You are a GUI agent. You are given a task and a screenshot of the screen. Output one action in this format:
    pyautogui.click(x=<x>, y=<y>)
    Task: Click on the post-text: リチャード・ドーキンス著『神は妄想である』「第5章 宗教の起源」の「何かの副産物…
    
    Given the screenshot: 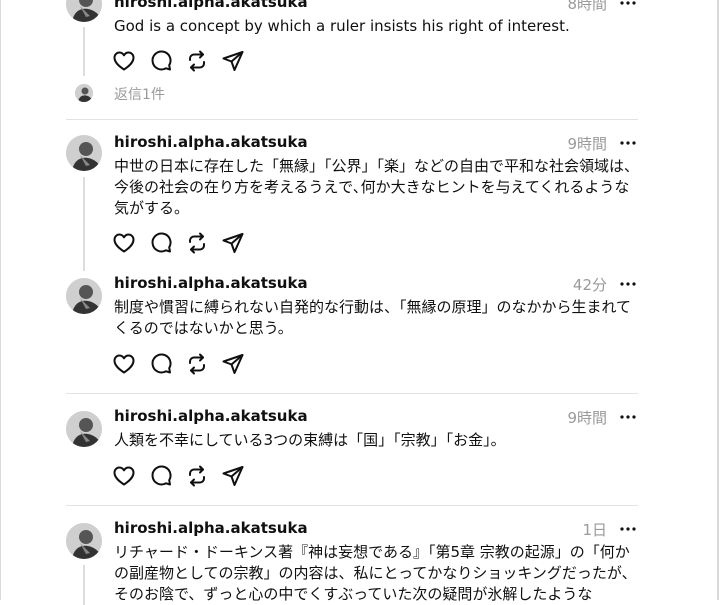 What is the action you would take?
    pyautogui.click(x=375, y=573)
    